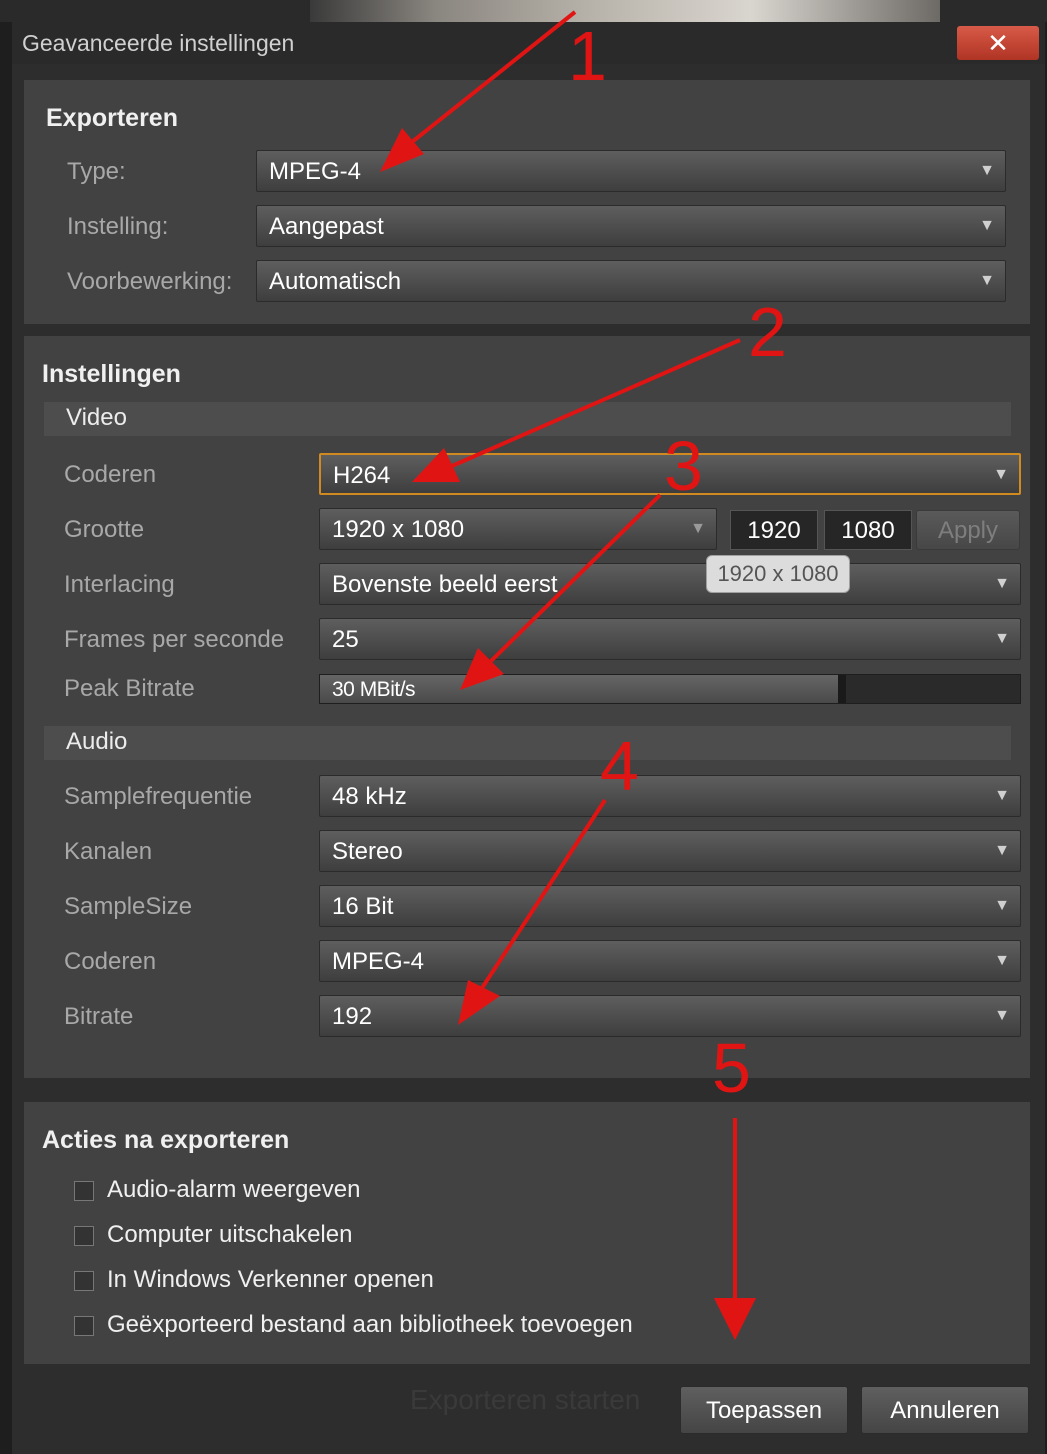  I want to click on video-header-label: Video, so click(96, 417).